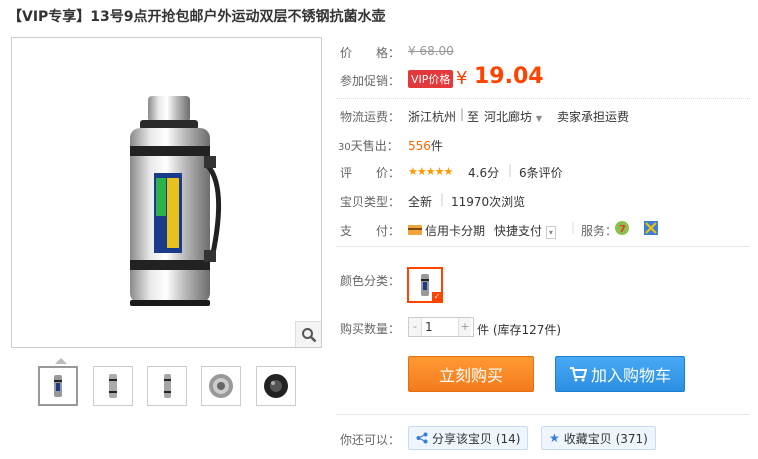  What do you see at coordinates (488, 202) in the screenshot?
I see `view-count: 11970次浏览` at bounding box center [488, 202].